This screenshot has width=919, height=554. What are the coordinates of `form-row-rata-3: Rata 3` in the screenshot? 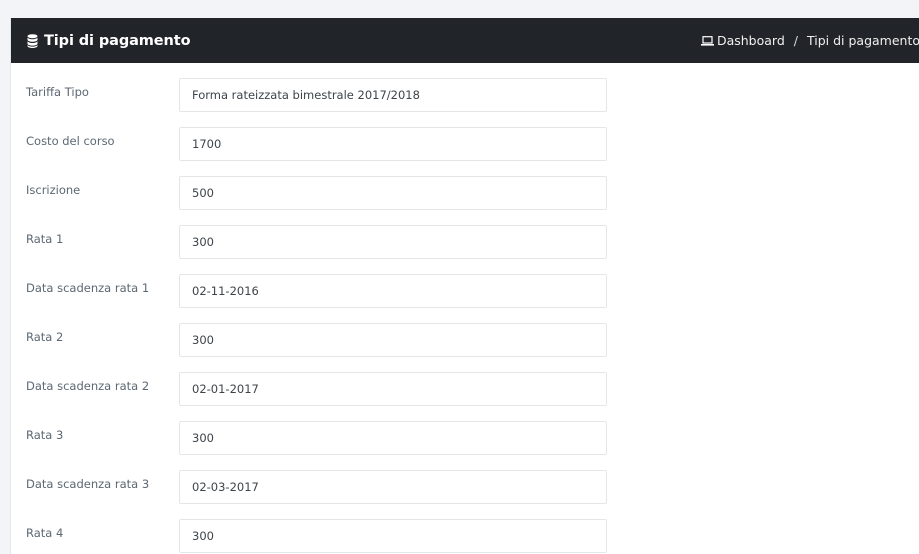 It's located at (465, 445).